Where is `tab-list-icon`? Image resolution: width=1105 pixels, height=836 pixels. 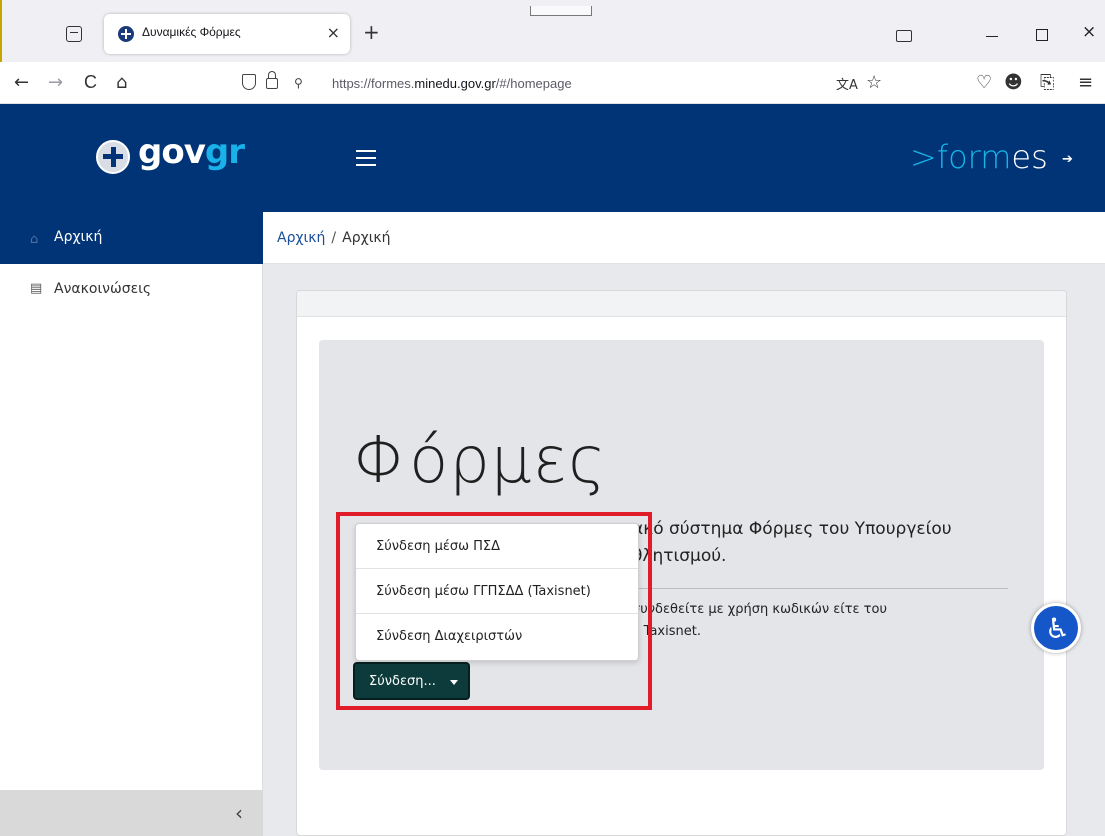
tab-list-icon is located at coordinates (74, 34).